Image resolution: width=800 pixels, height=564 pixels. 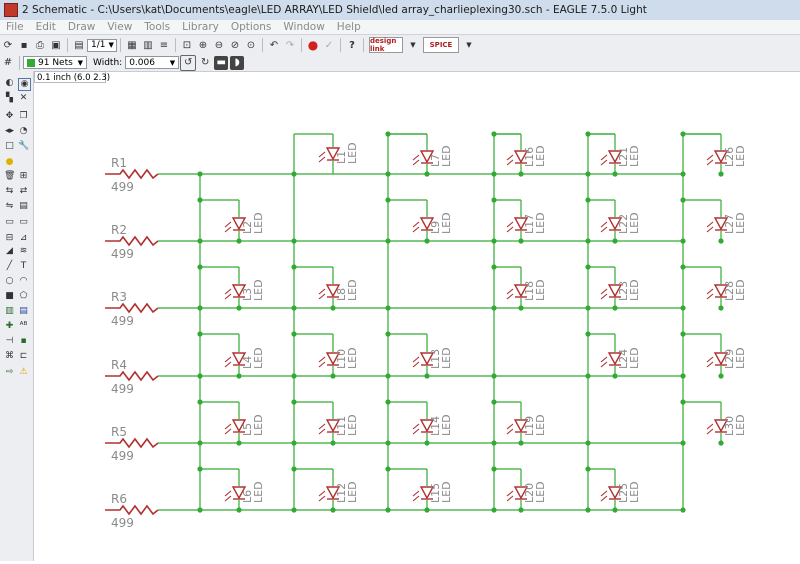 What do you see at coordinates (613, 154) in the screenshot?
I see `led-l21: L21LED` at bounding box center [613, 154].